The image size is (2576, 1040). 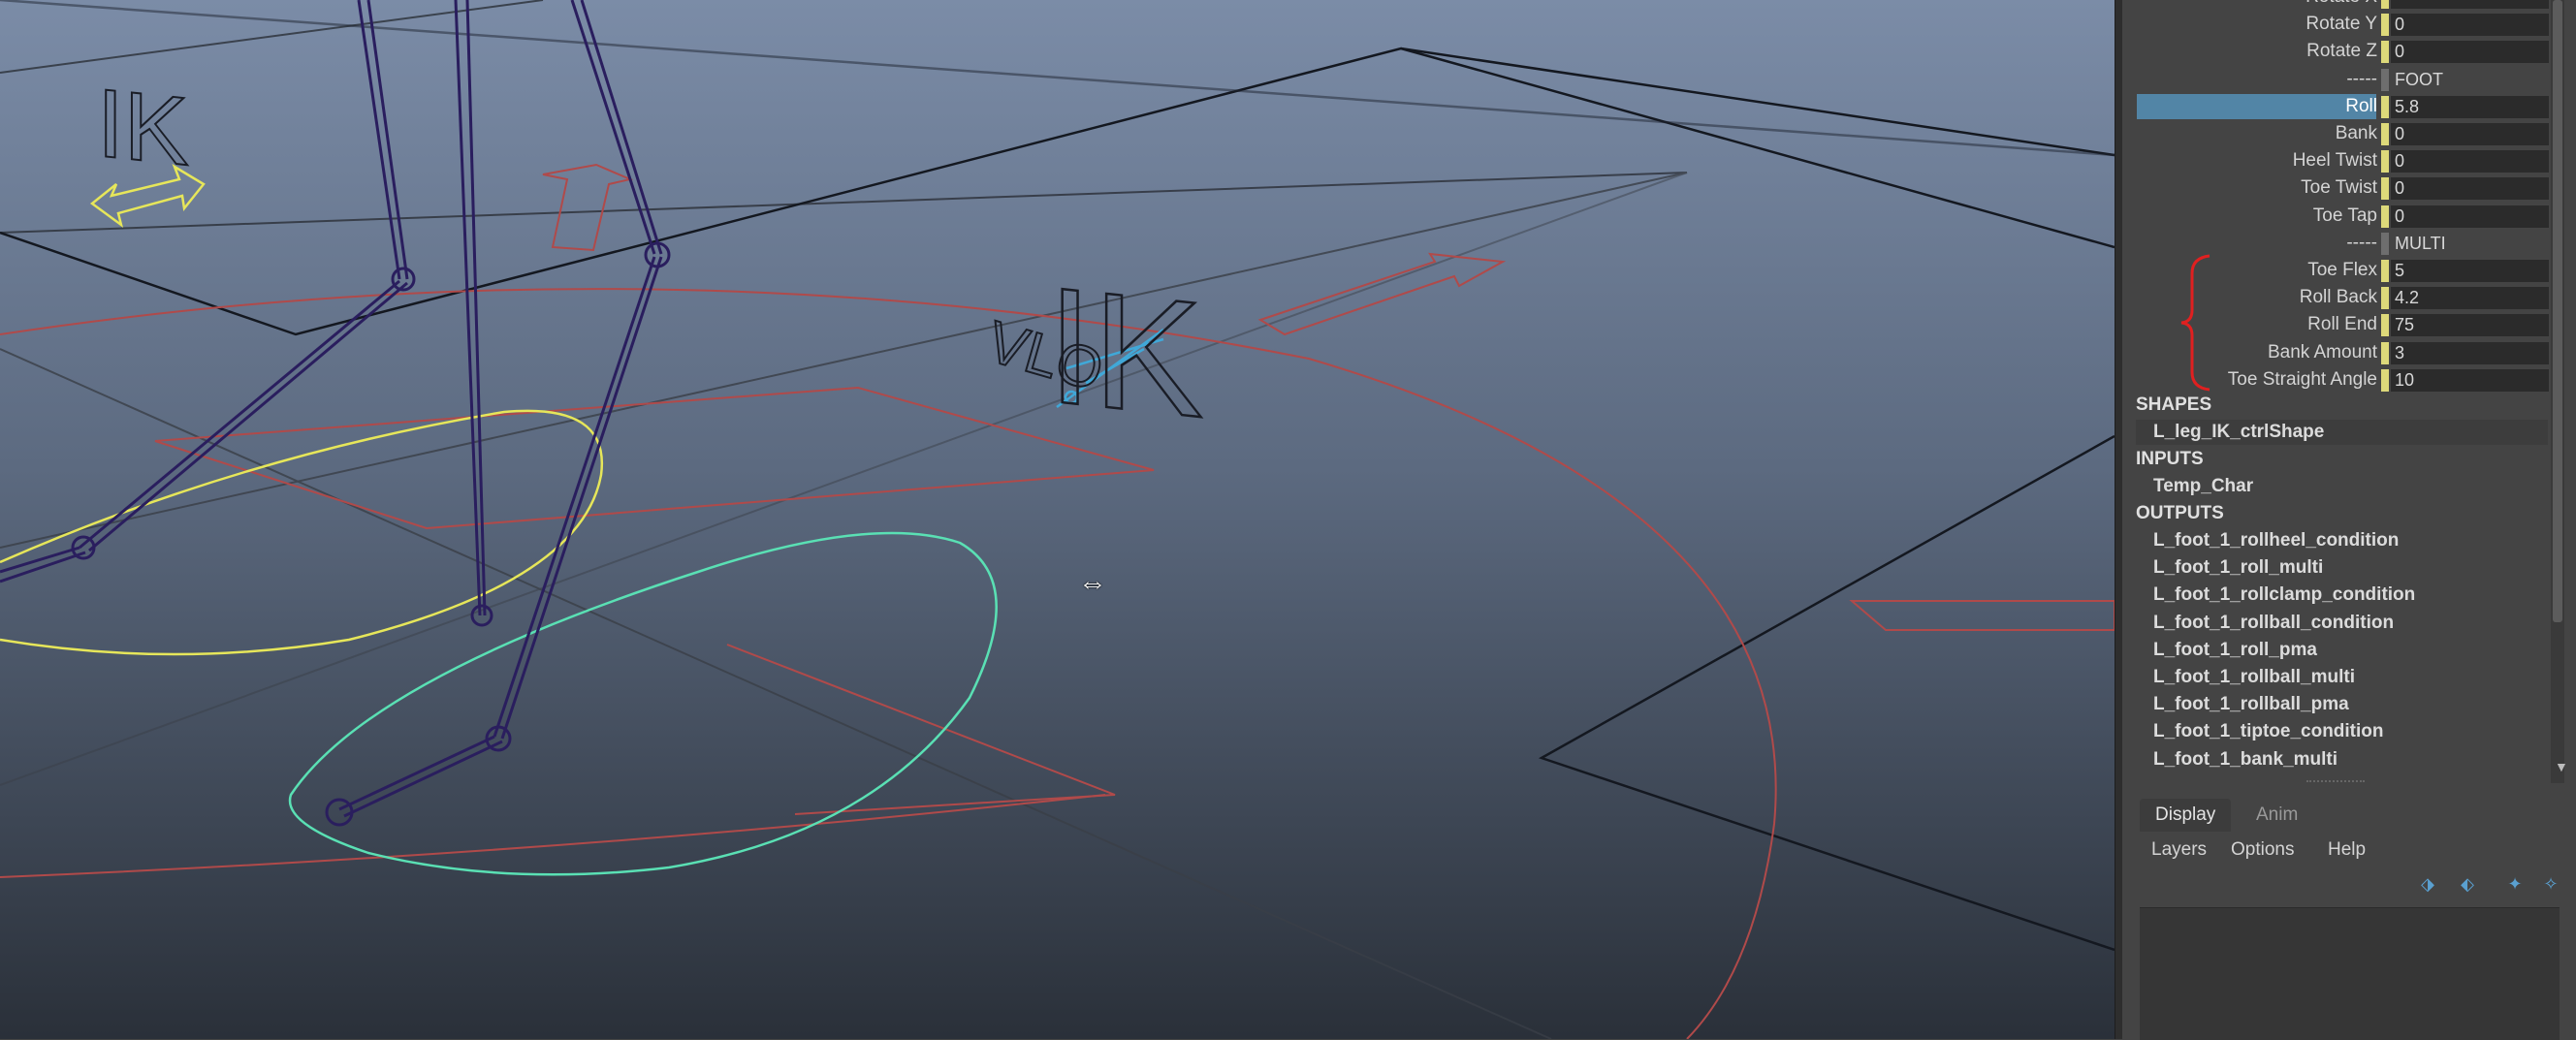 I want to click on attribute-value-field: 10, so click(x=2470, y=380).